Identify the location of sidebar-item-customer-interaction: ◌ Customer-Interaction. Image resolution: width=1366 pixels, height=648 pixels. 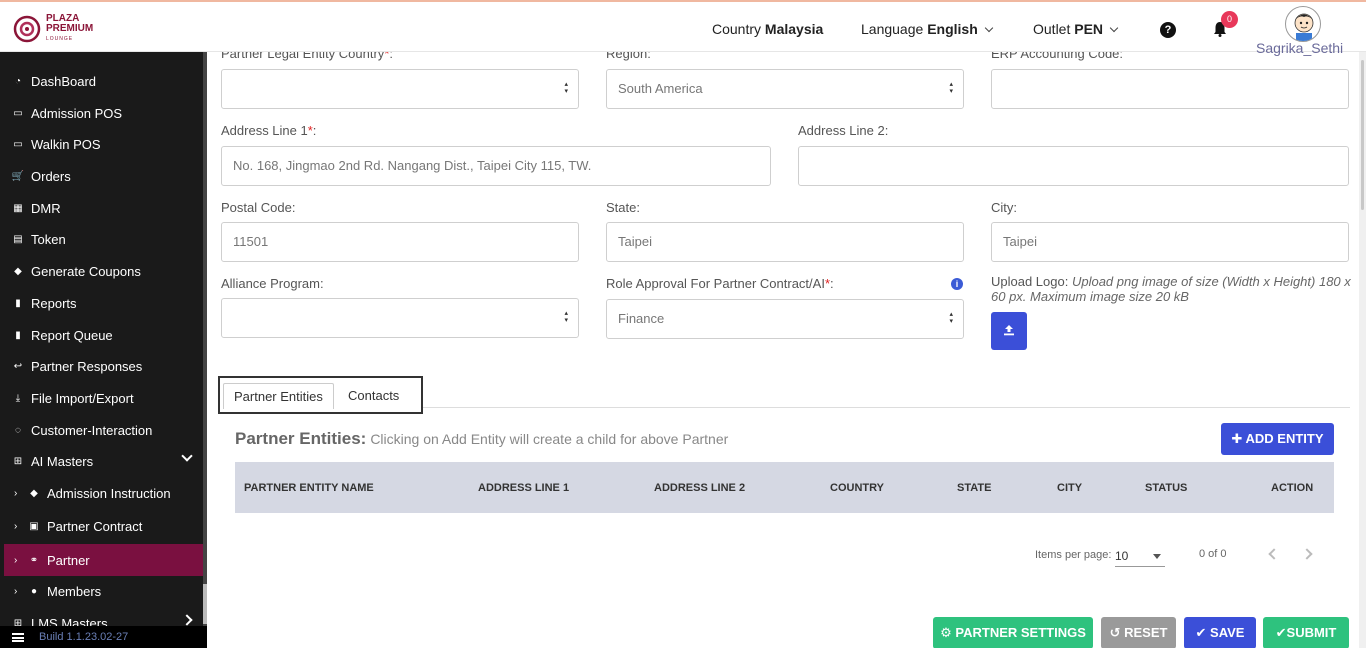
(101, 430).